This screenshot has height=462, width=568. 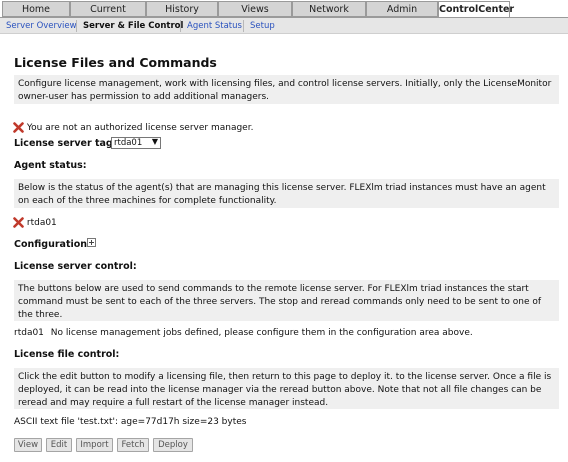 What do you see at coordinates (108, 9) in the screenshot?
I see `tab-current: Current` at bounding box center [108, 9].